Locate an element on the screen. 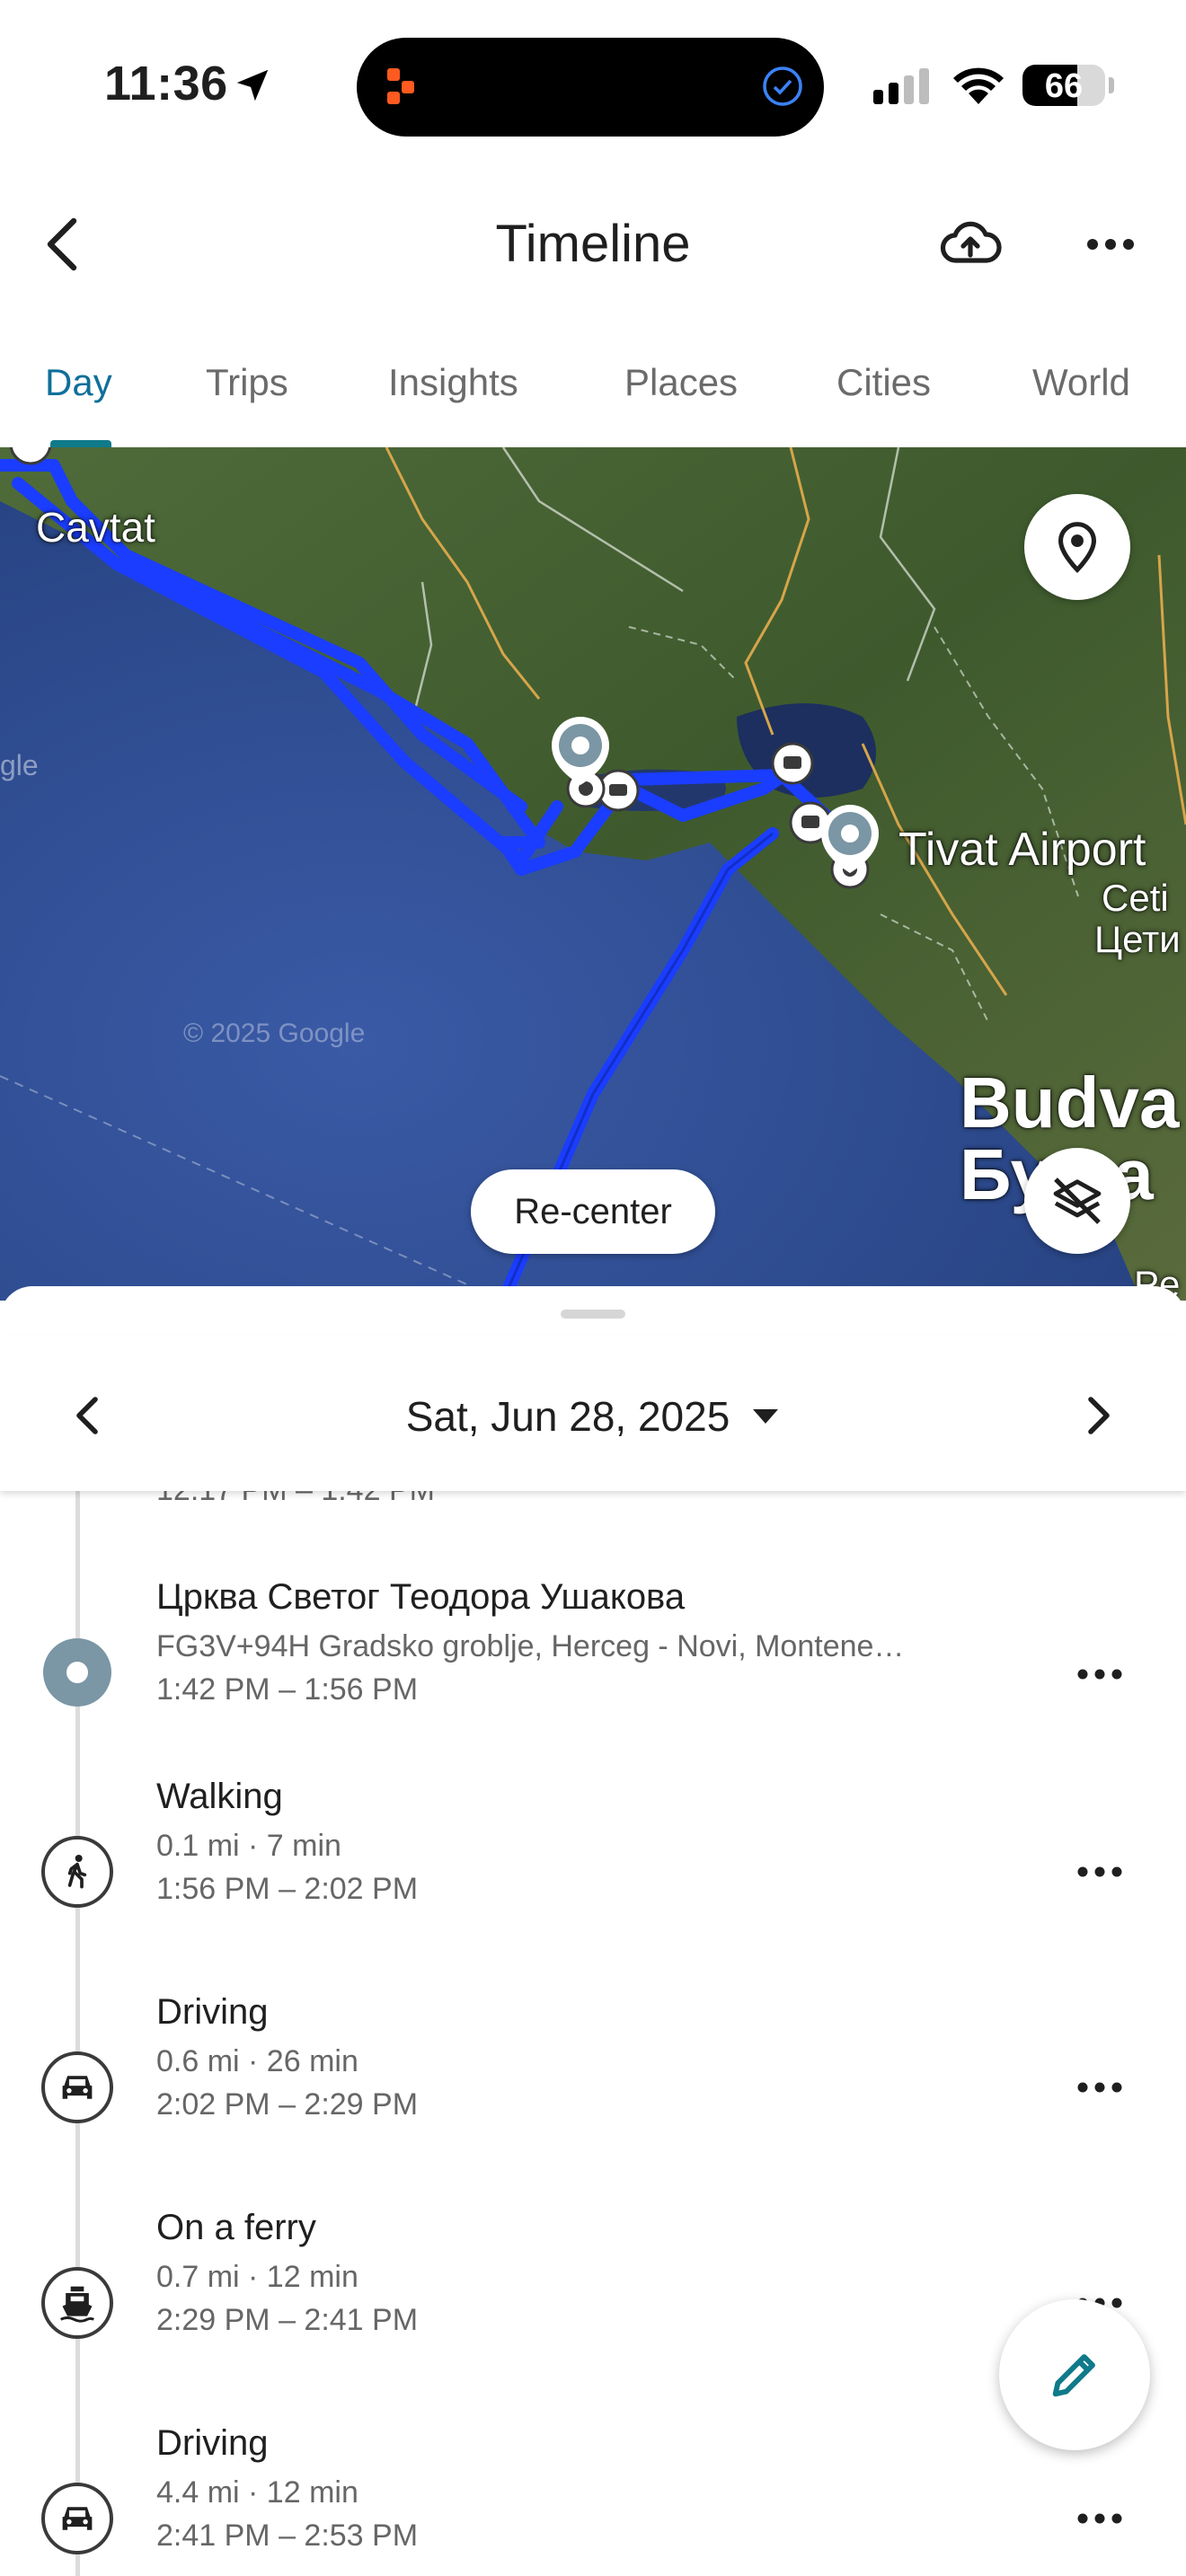 This screenshot has width=1186, height=2576. entry-title: On a ferry is located at coordinates (236, 2227).